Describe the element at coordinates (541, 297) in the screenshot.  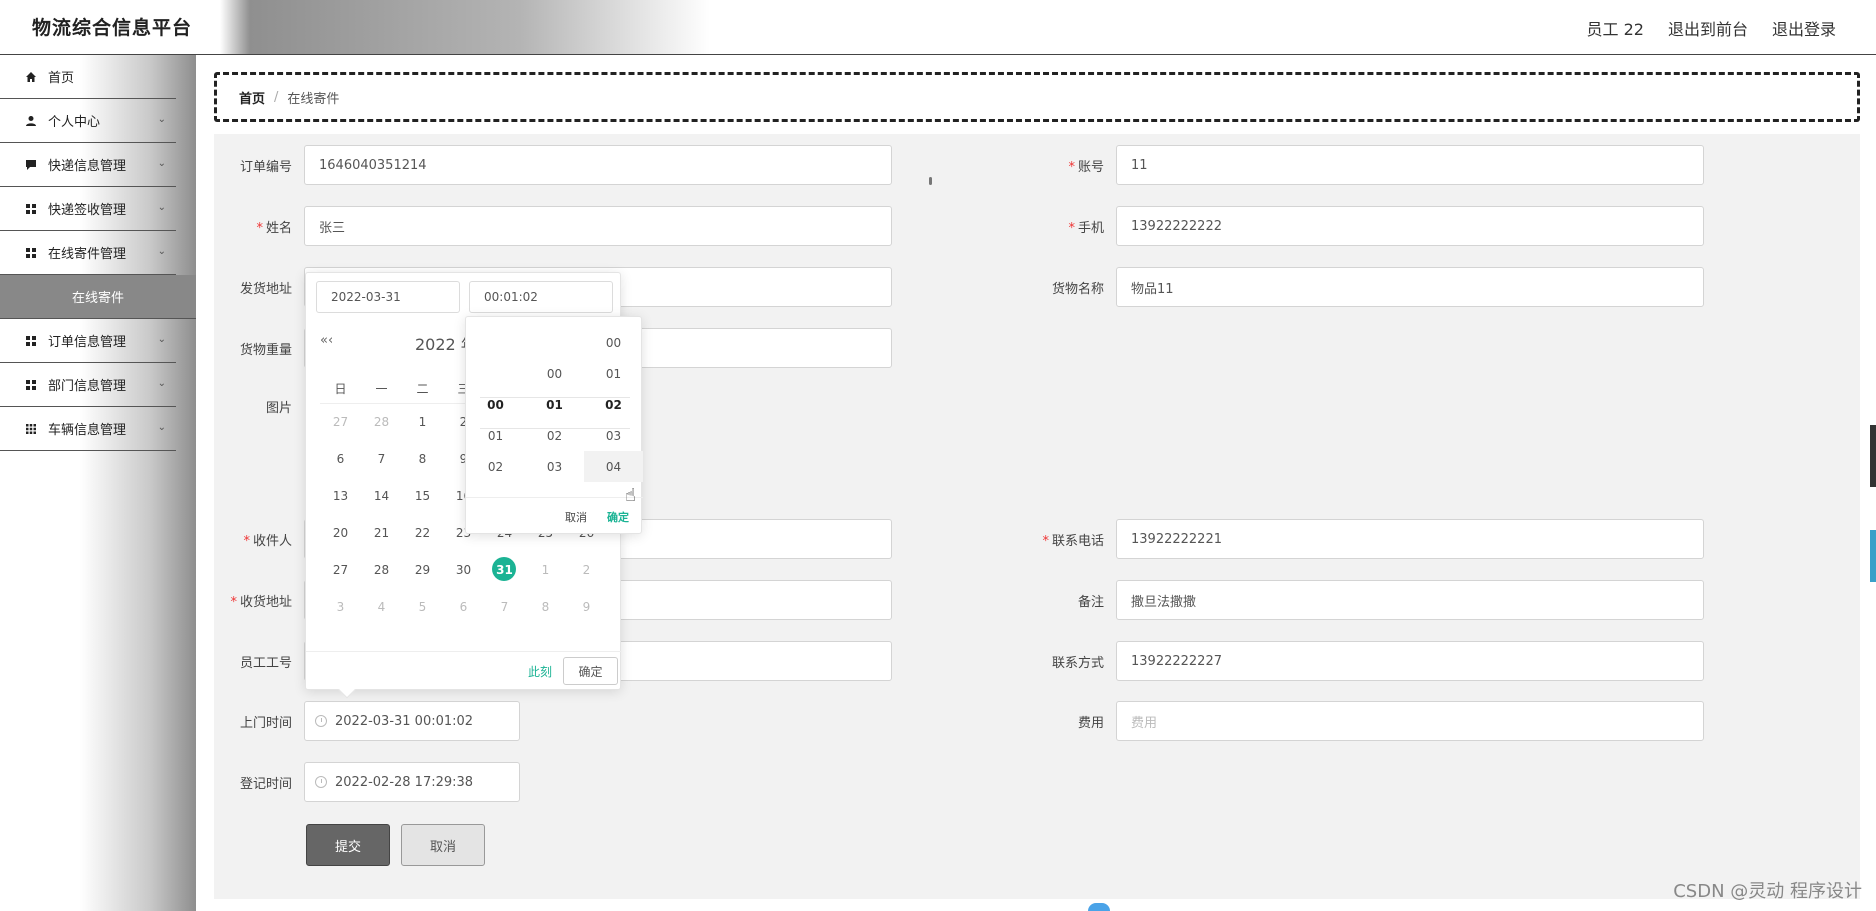
I see `picker-time-input: 00:01:02` at that location.